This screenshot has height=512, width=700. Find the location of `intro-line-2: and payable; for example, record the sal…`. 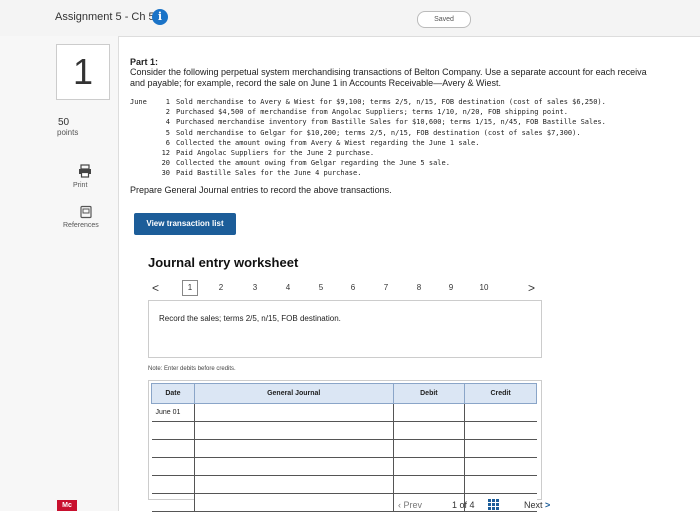

intro-line-2: and payable; for example, record the sal… is located at coordinates (316, 83).